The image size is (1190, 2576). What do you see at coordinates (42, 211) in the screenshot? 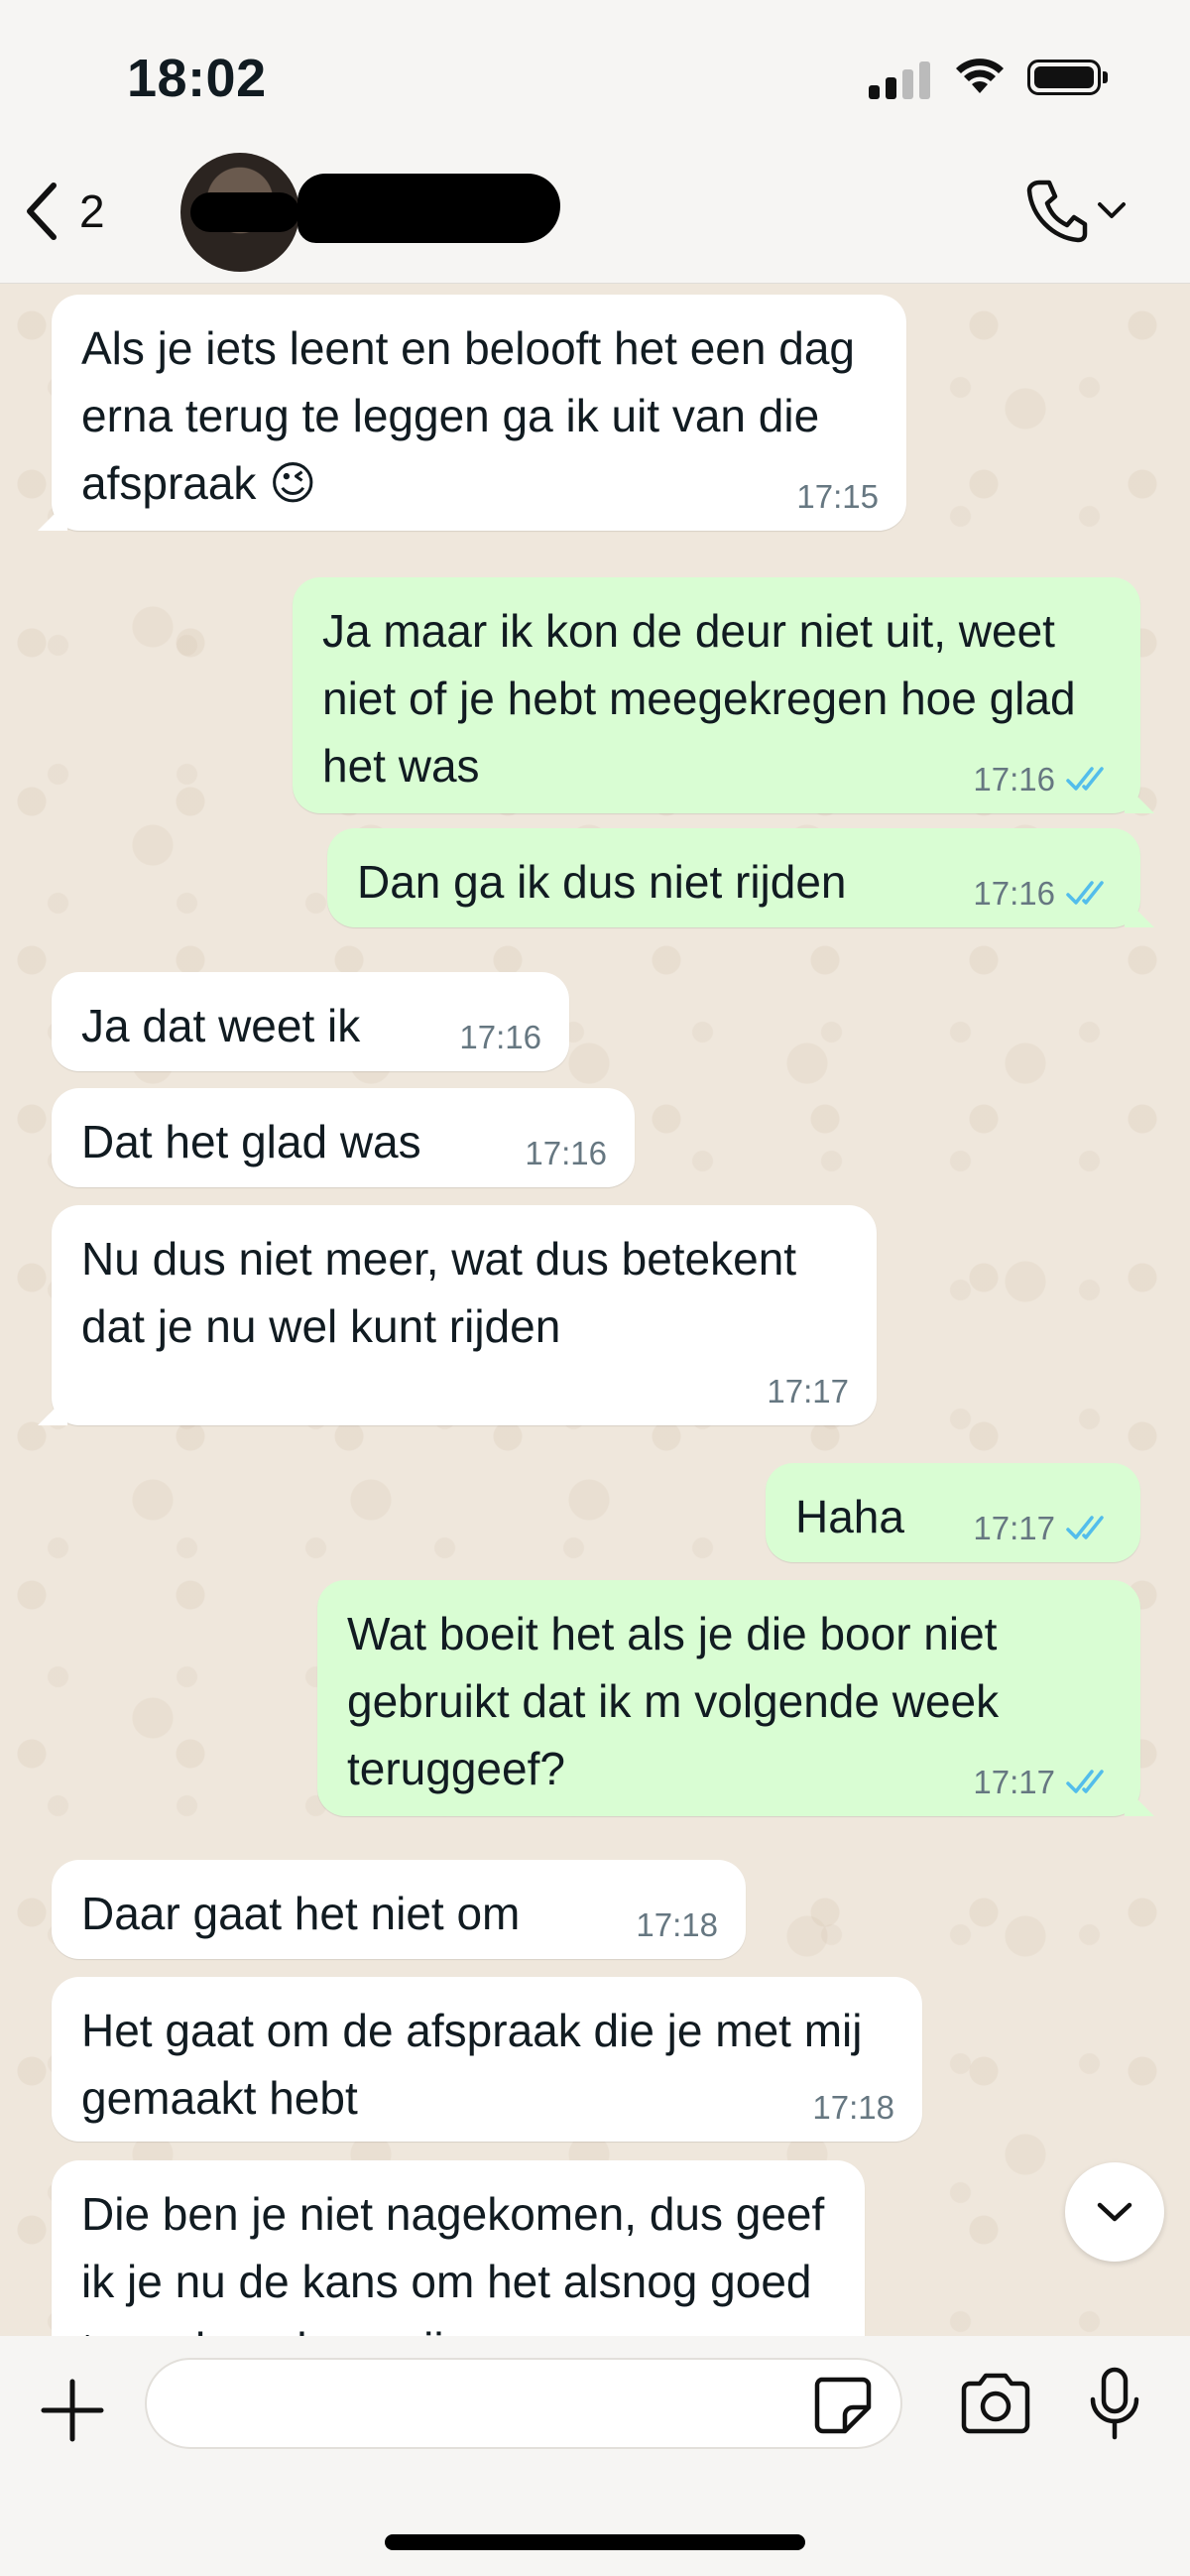
I see `back-chevron-icon` at bounding box center [42, 211].